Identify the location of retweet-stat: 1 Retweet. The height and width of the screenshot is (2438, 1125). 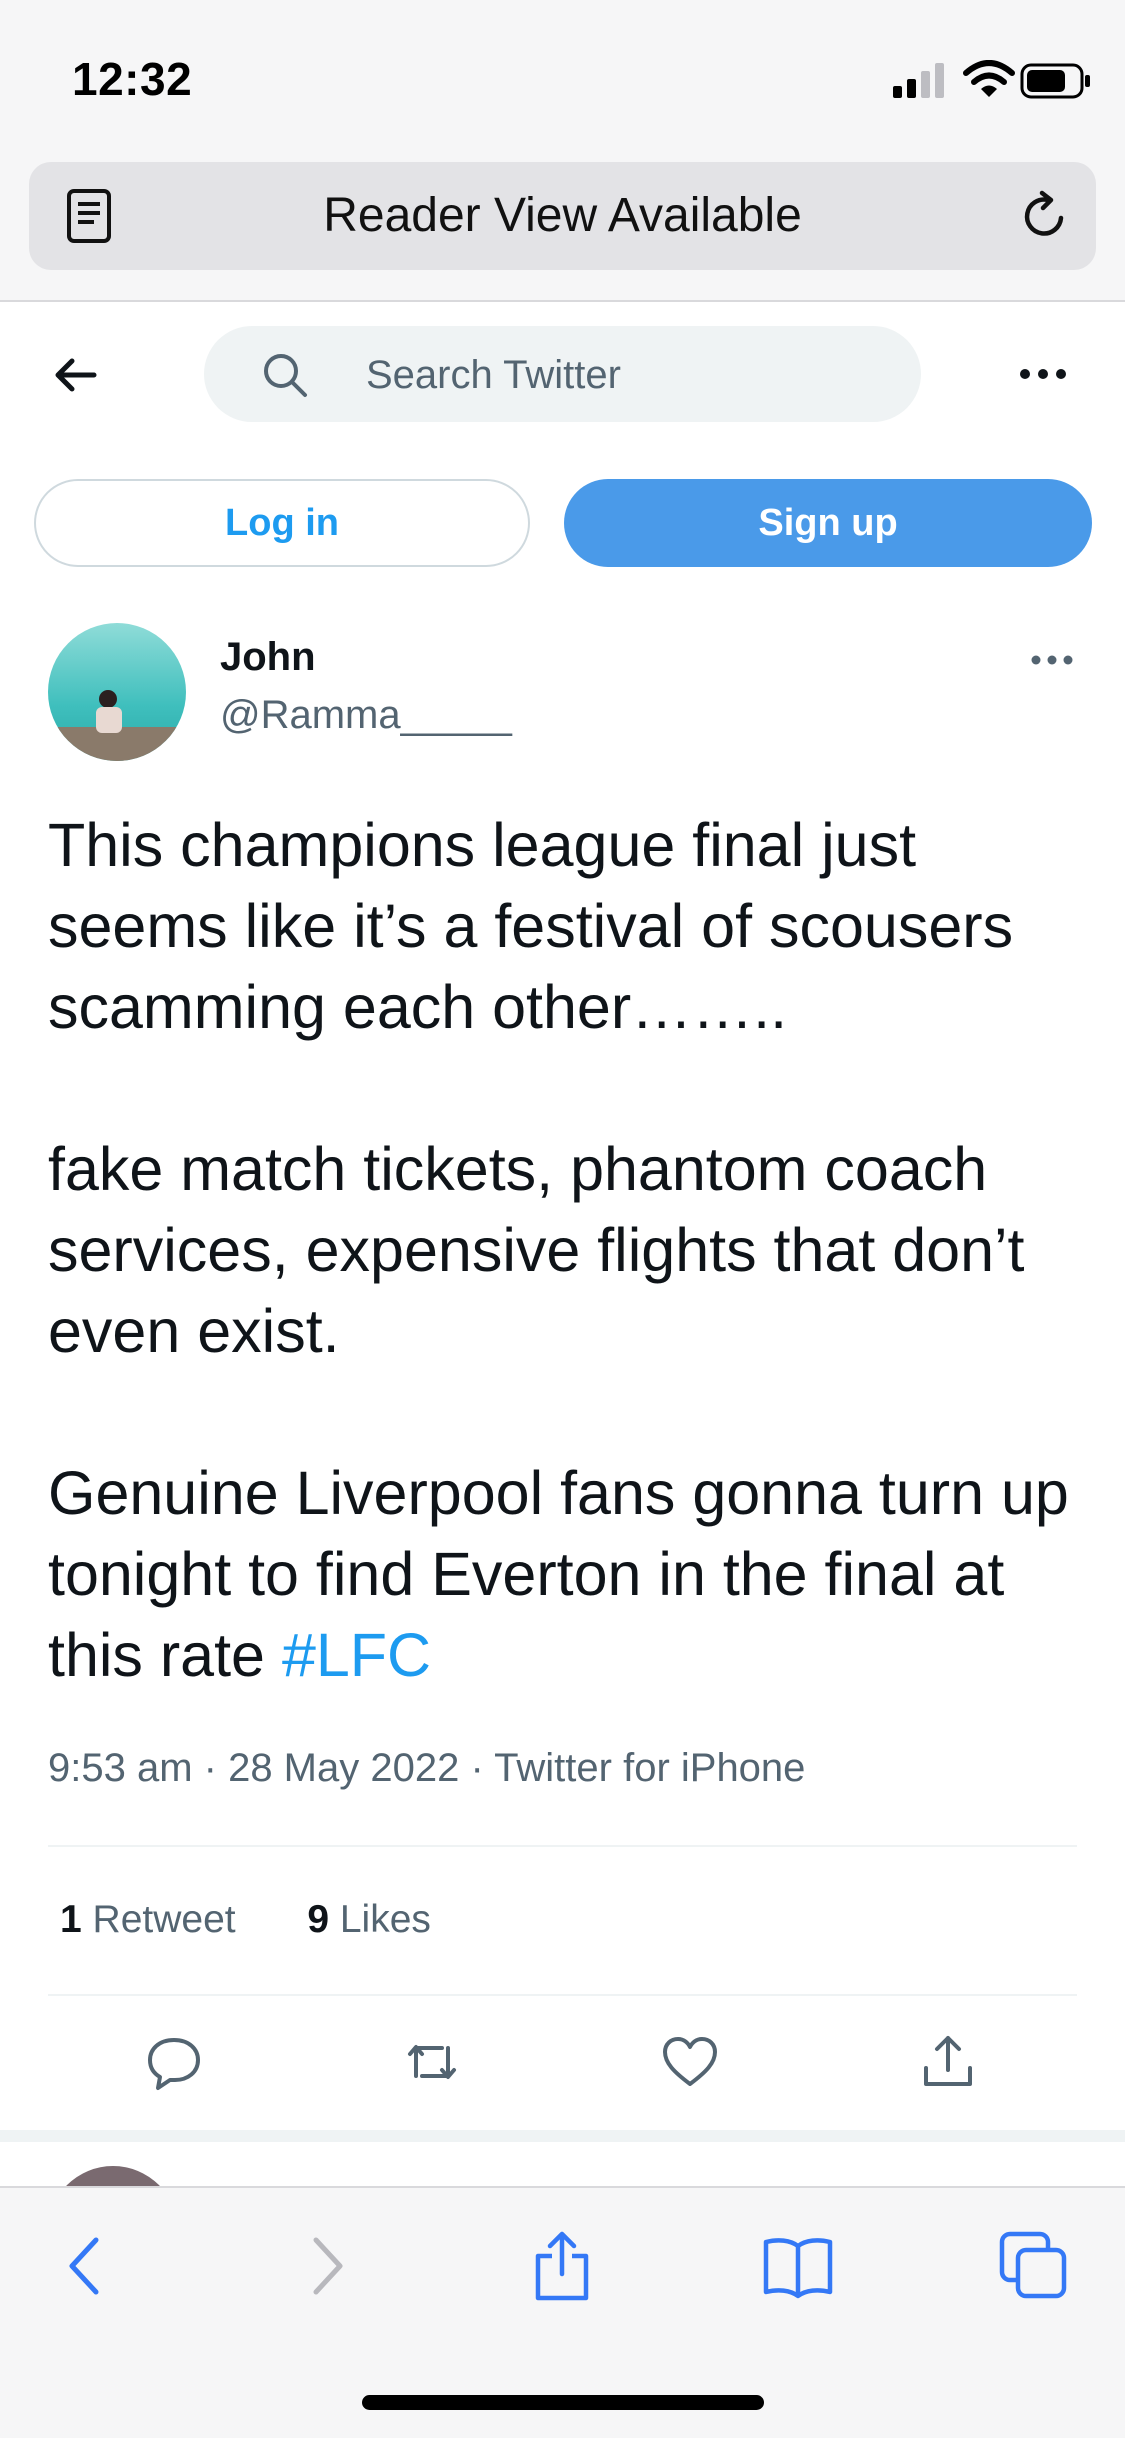
(148, 1919).